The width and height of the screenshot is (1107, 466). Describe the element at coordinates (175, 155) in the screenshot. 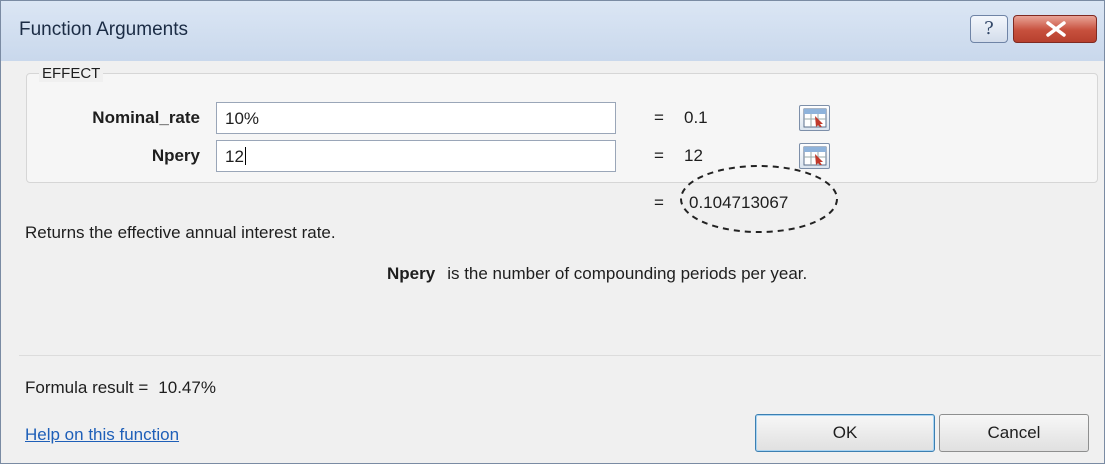

I see `npery-label: Npery` at that location.